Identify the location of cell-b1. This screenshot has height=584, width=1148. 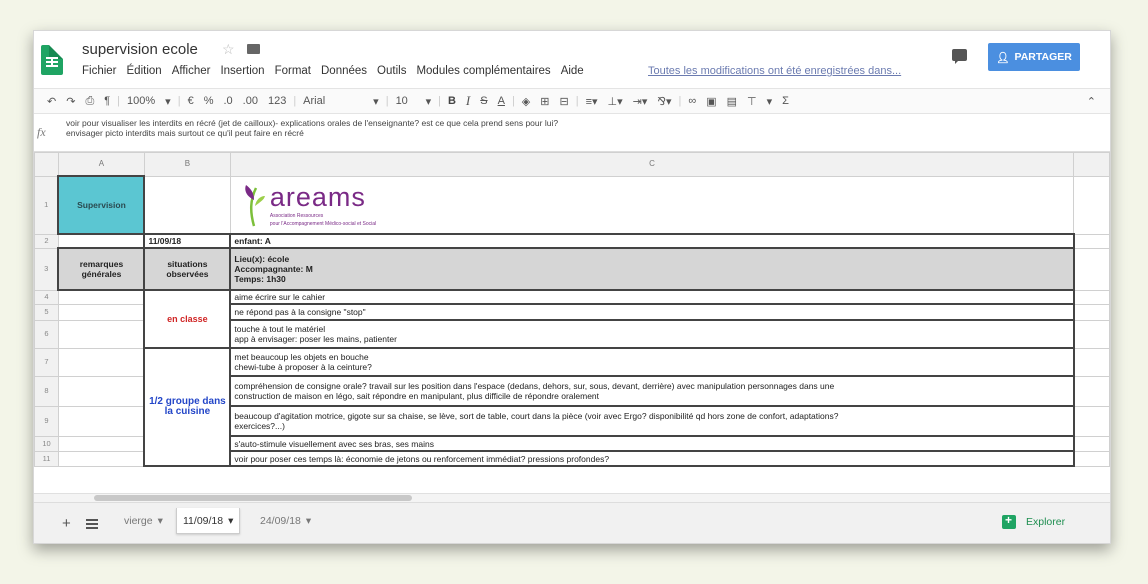
(187, 205).